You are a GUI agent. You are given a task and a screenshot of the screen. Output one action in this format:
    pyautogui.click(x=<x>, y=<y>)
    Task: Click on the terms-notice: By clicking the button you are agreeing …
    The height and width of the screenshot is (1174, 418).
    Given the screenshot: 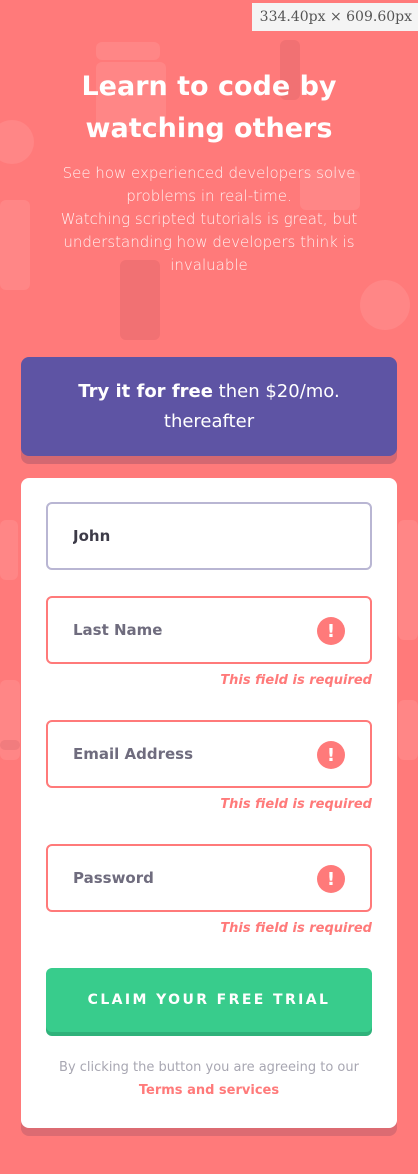 What is the action you would take?
    pyautogui.click(x=209, y=1079)
    